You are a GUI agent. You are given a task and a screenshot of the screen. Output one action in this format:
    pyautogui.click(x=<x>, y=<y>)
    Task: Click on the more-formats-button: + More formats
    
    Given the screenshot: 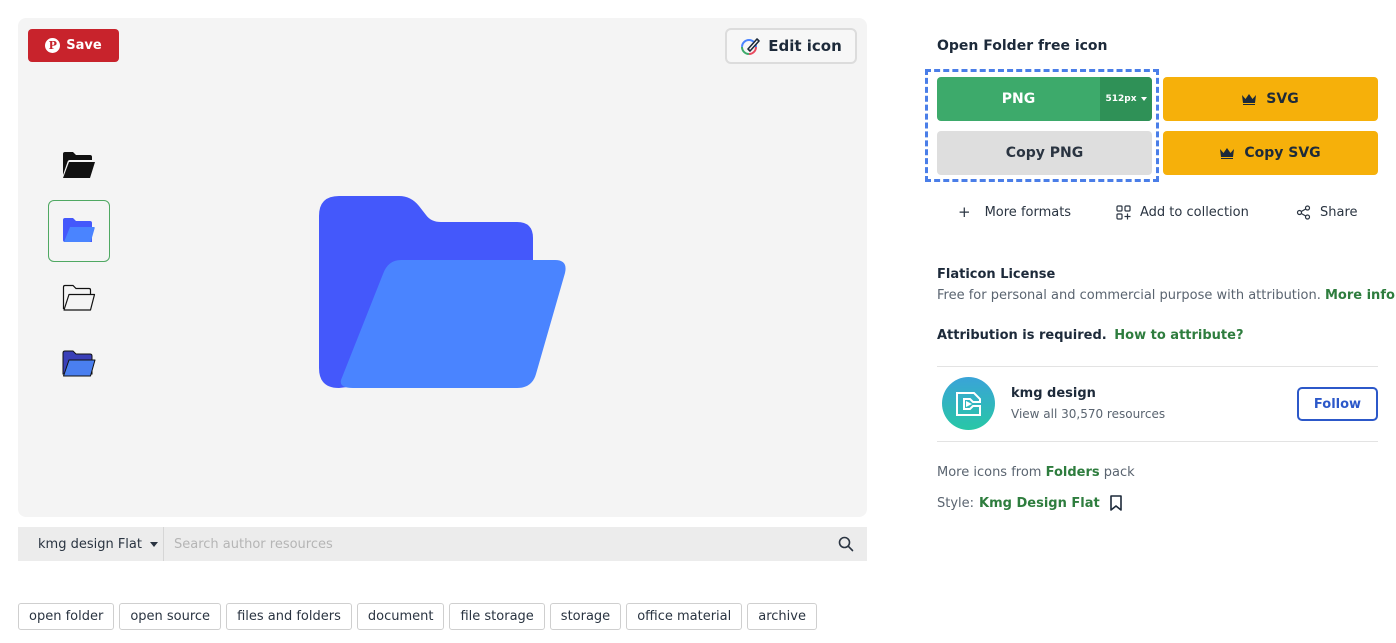 What is the action you would take?
    pyautogui.click(x=1014, y=212)
    